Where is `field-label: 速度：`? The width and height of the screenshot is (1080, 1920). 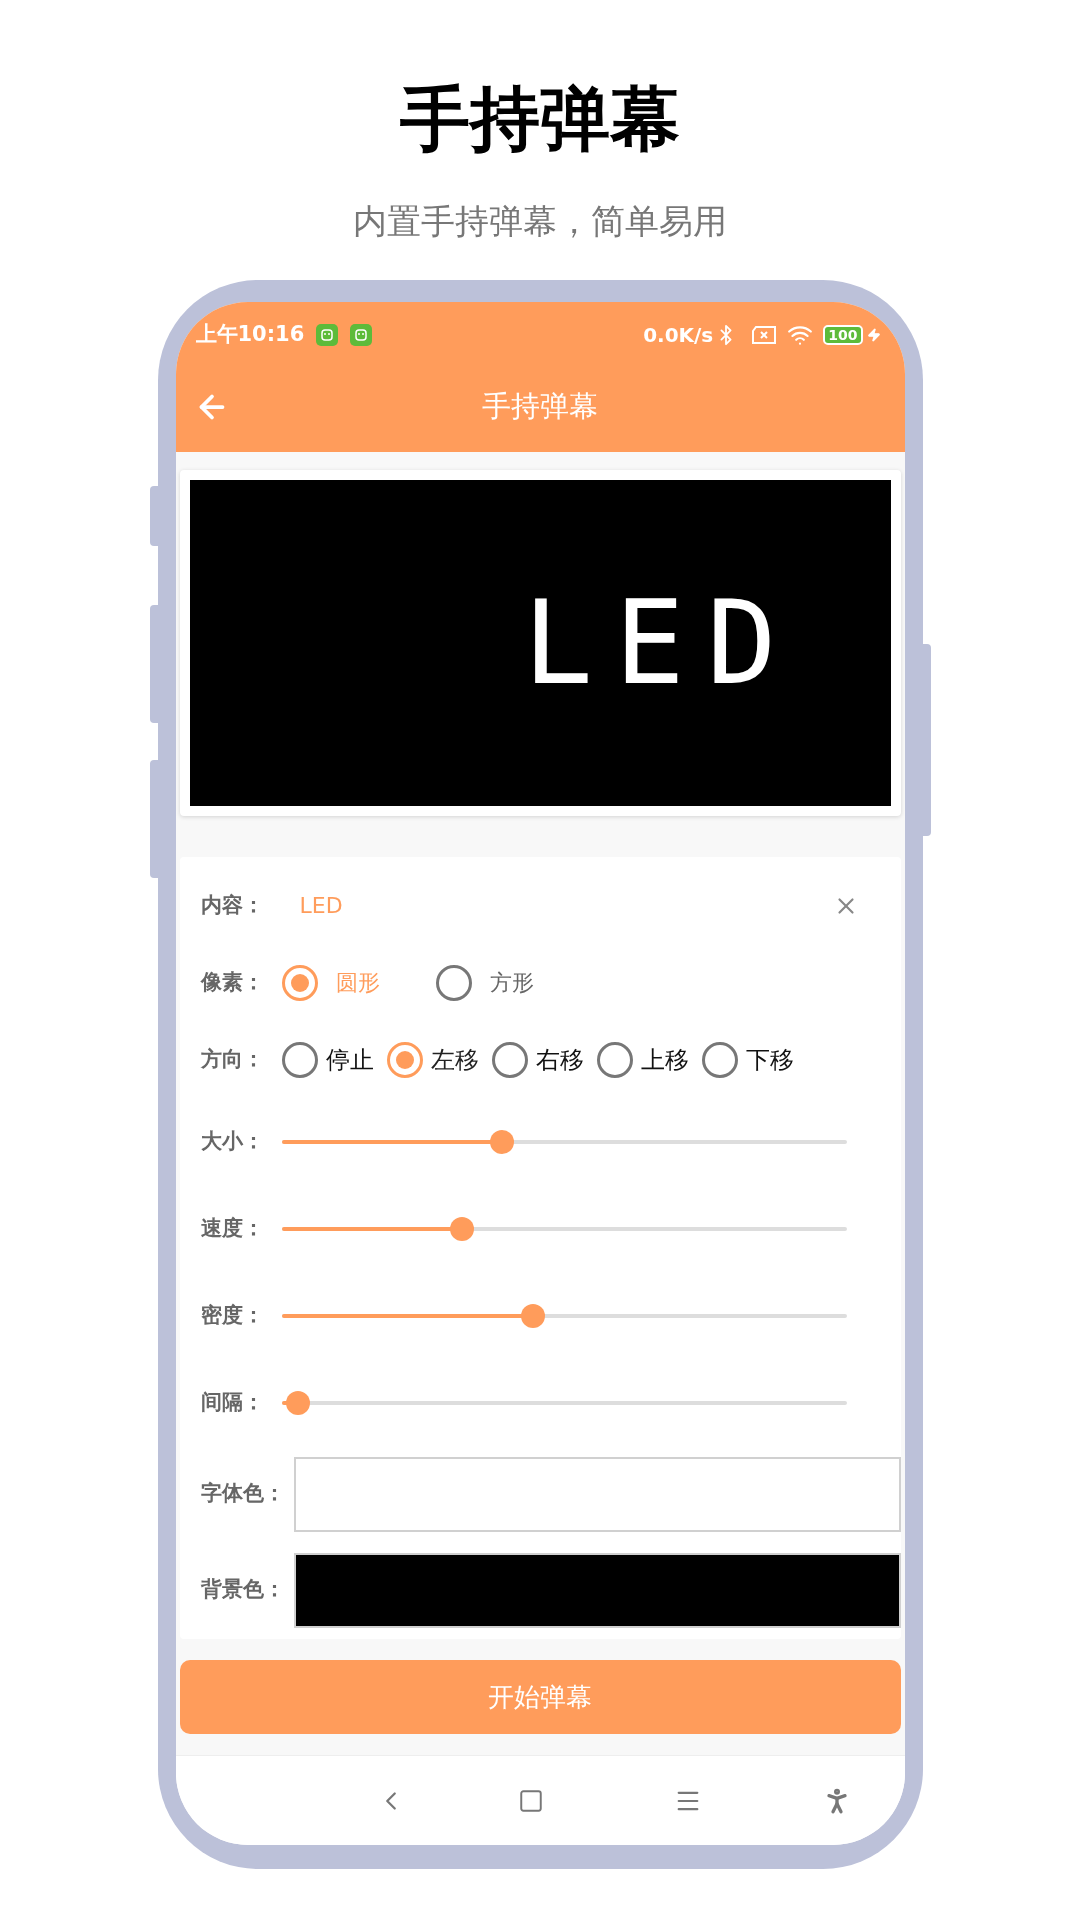 field-label: 速度： is located at coordinates (232, 1228).